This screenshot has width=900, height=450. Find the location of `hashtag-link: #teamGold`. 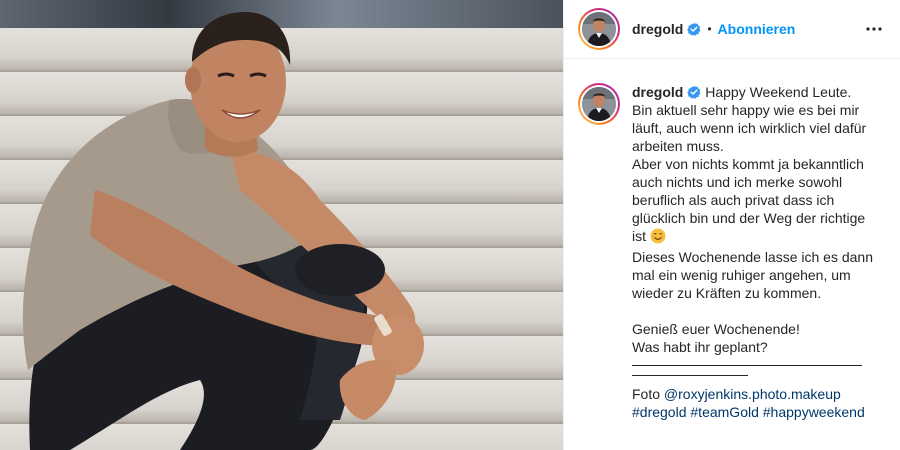

hashtag-link: #teamGold is located at coordinates (724, 412).